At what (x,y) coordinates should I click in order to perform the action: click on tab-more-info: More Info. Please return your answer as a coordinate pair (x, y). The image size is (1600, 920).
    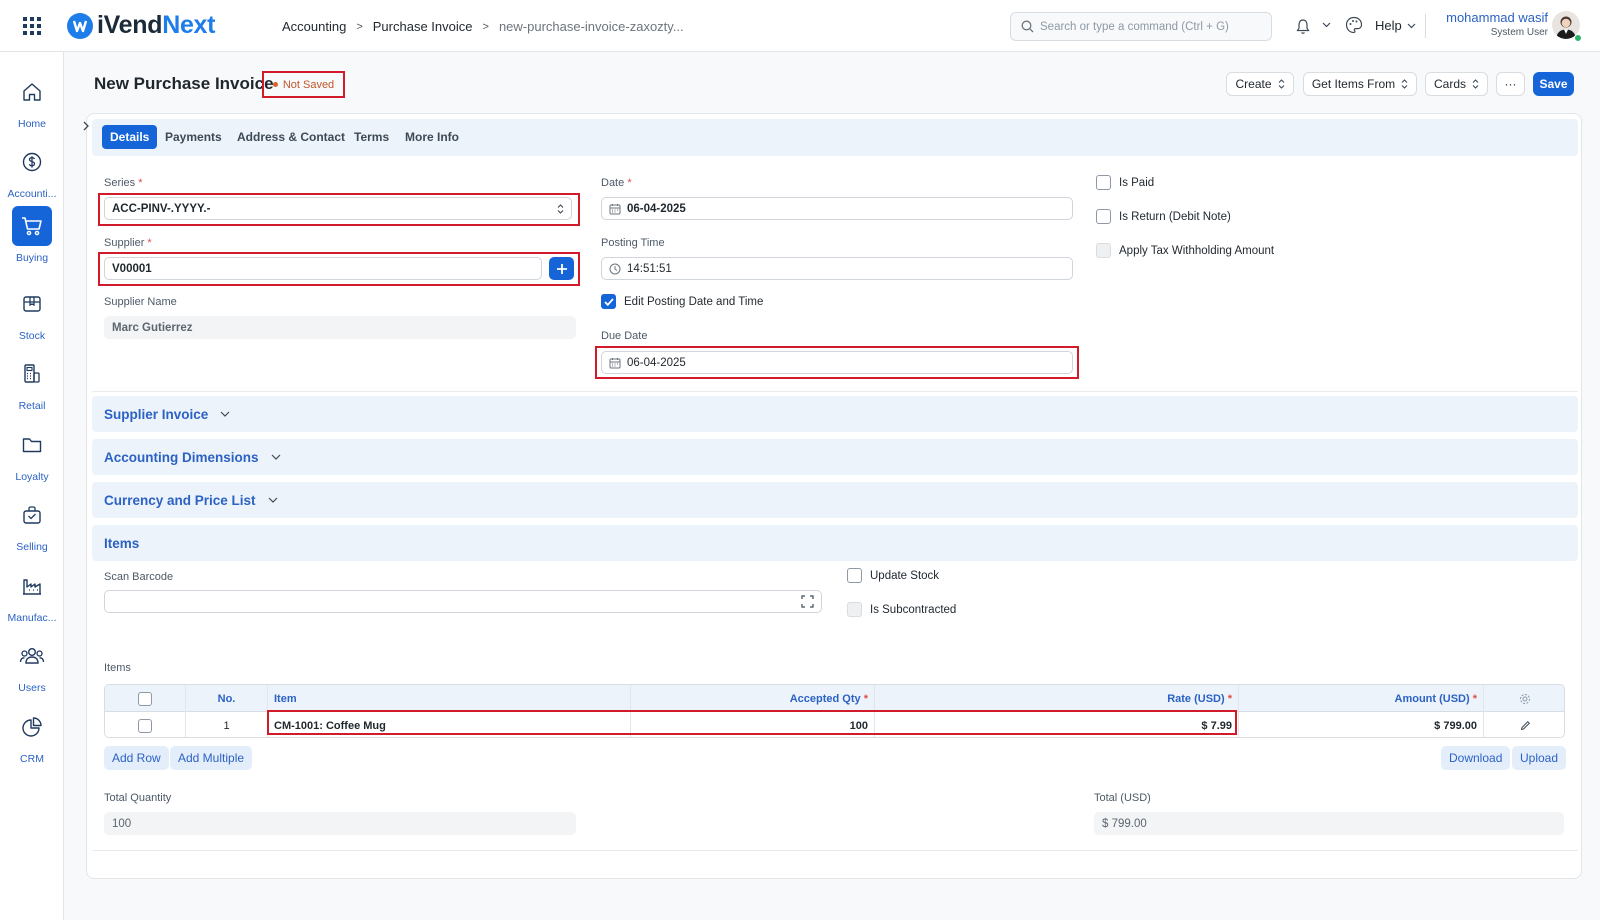
    Looking at the image, I should click on (432, 137).